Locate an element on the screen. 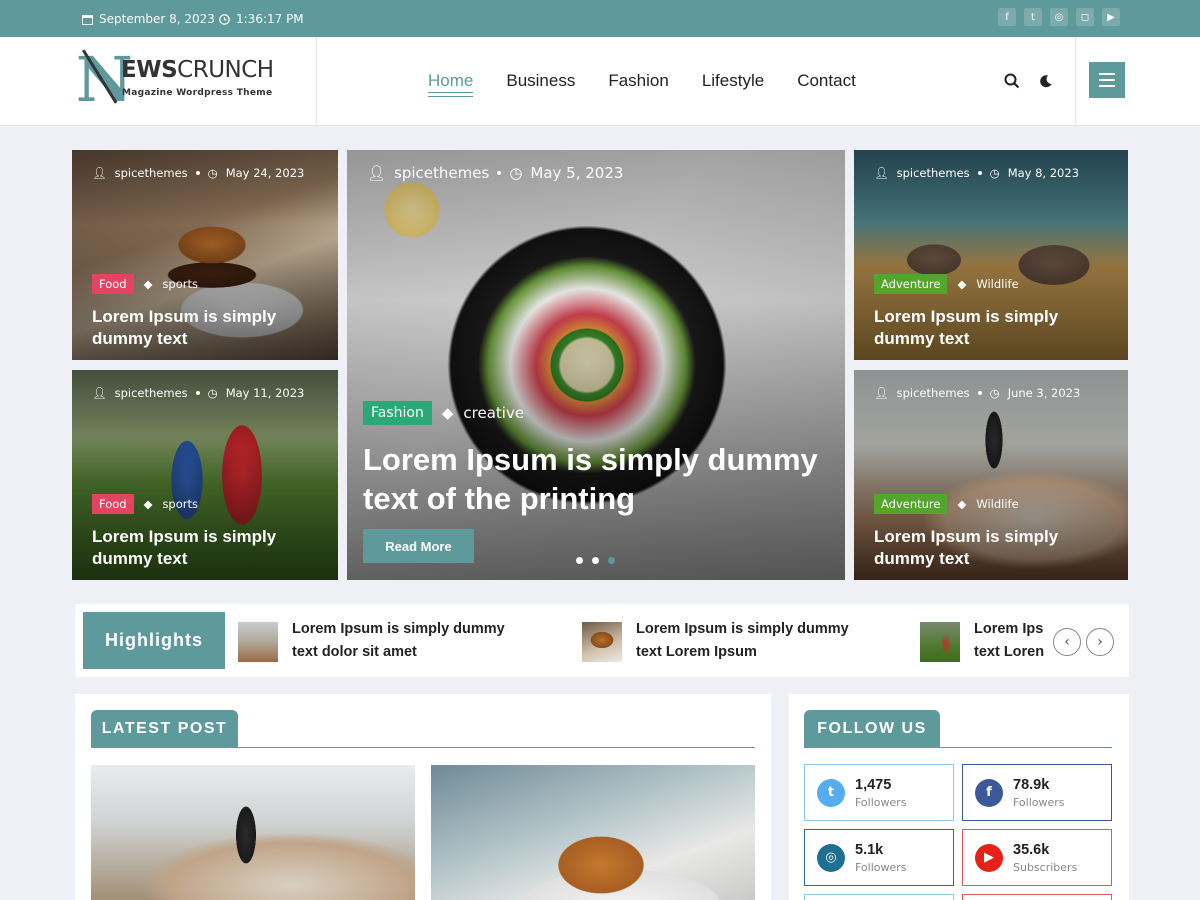  current-time: 1:36:17 PM is located at coordinates (261, 19).